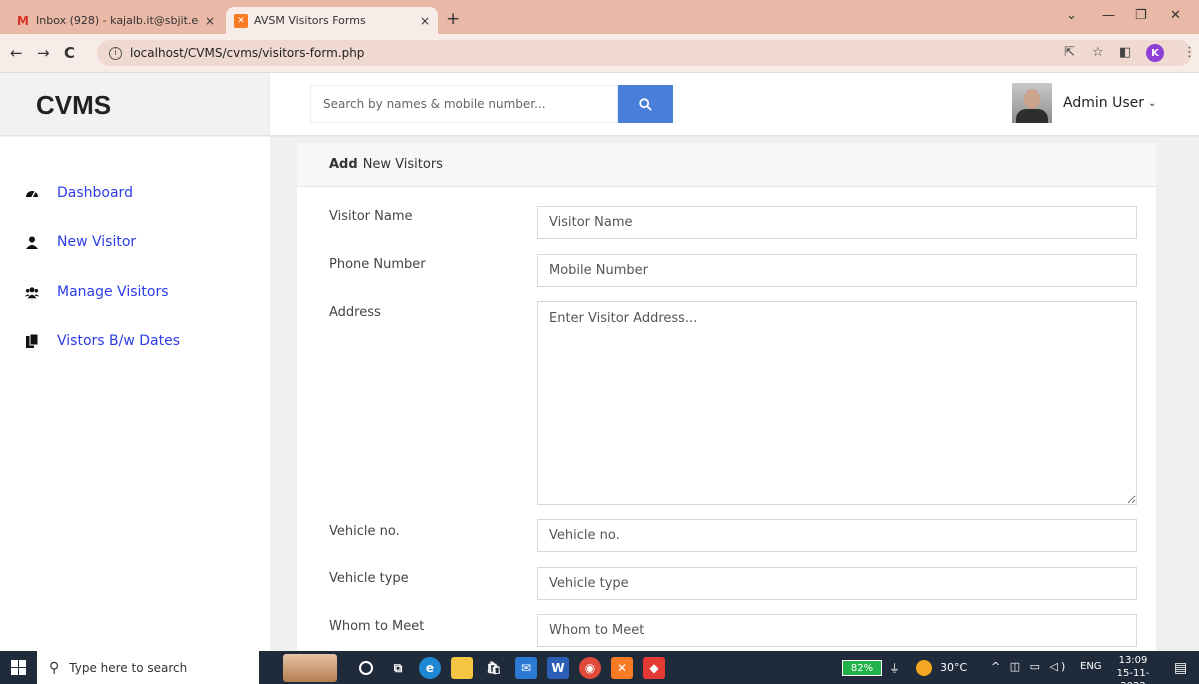 The height and width of the screenshot is (684, 1199). What do you see at coordinates (402, 164) in the screenshot?
I see `card-header-title: New Visitors` at bounding box center [402, 164].